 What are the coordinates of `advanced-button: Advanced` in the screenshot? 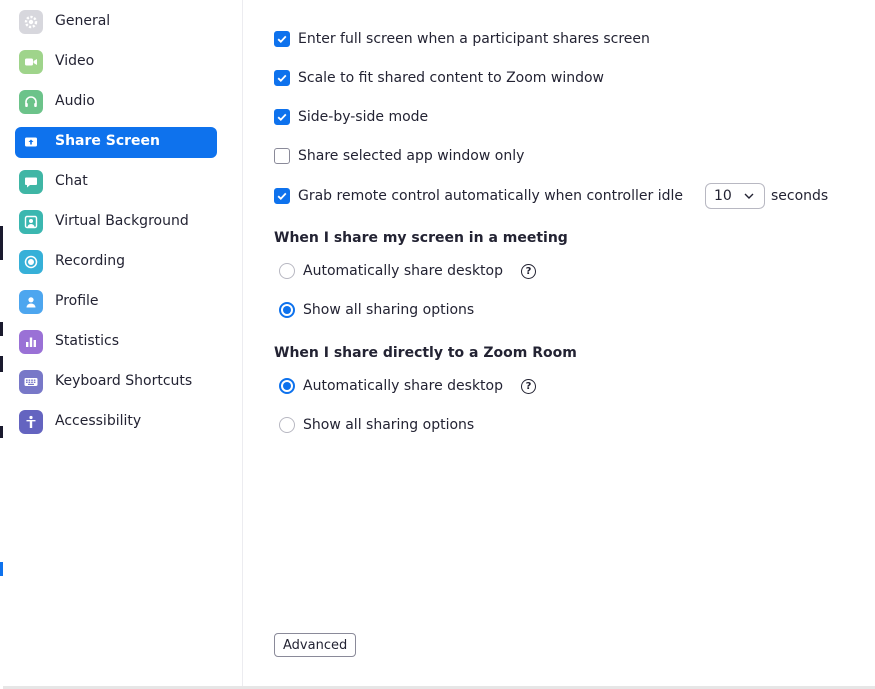 It's located at (315, 645).